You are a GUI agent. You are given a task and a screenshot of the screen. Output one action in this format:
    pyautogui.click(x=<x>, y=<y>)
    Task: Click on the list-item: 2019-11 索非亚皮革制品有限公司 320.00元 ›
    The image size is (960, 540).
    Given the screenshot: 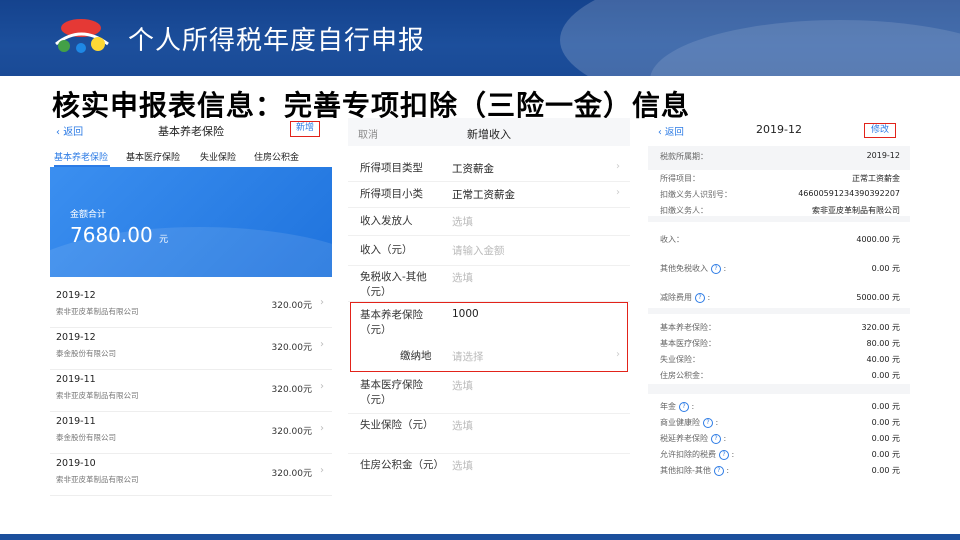 What is the action you would take?
    pyautogui.click(x=191, y=391)
    